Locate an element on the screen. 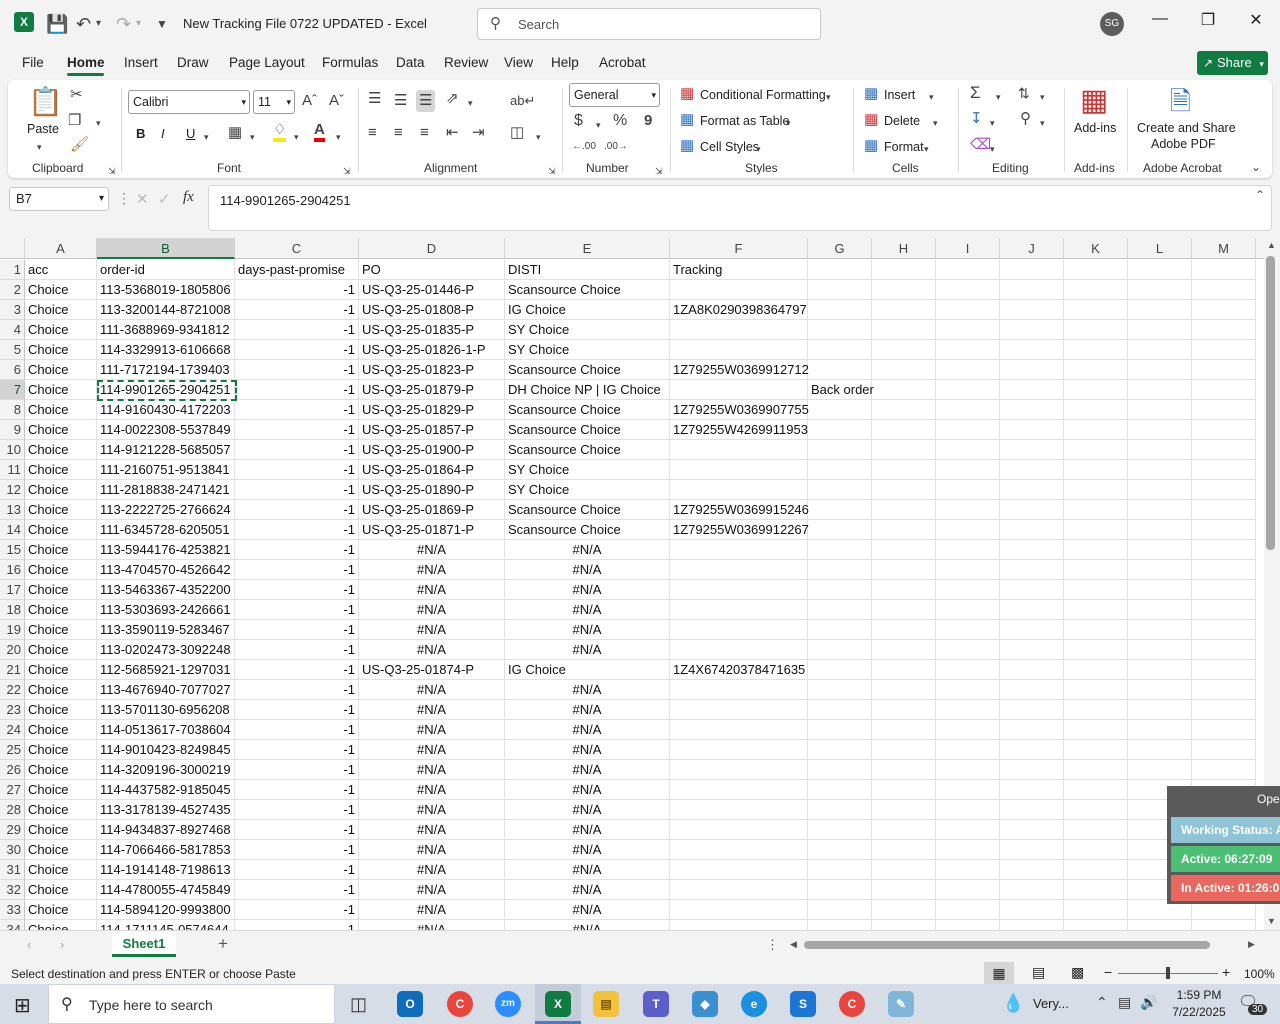 The image size is (1280, 1024). cell-h9 is located at coordinates (904, 430).